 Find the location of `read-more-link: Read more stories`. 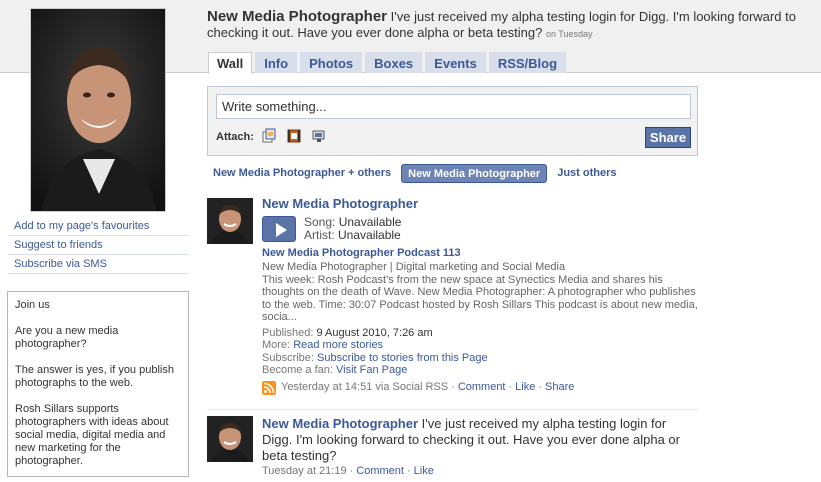

read-more-link: Read more stories is located at coordinates (338, 345).